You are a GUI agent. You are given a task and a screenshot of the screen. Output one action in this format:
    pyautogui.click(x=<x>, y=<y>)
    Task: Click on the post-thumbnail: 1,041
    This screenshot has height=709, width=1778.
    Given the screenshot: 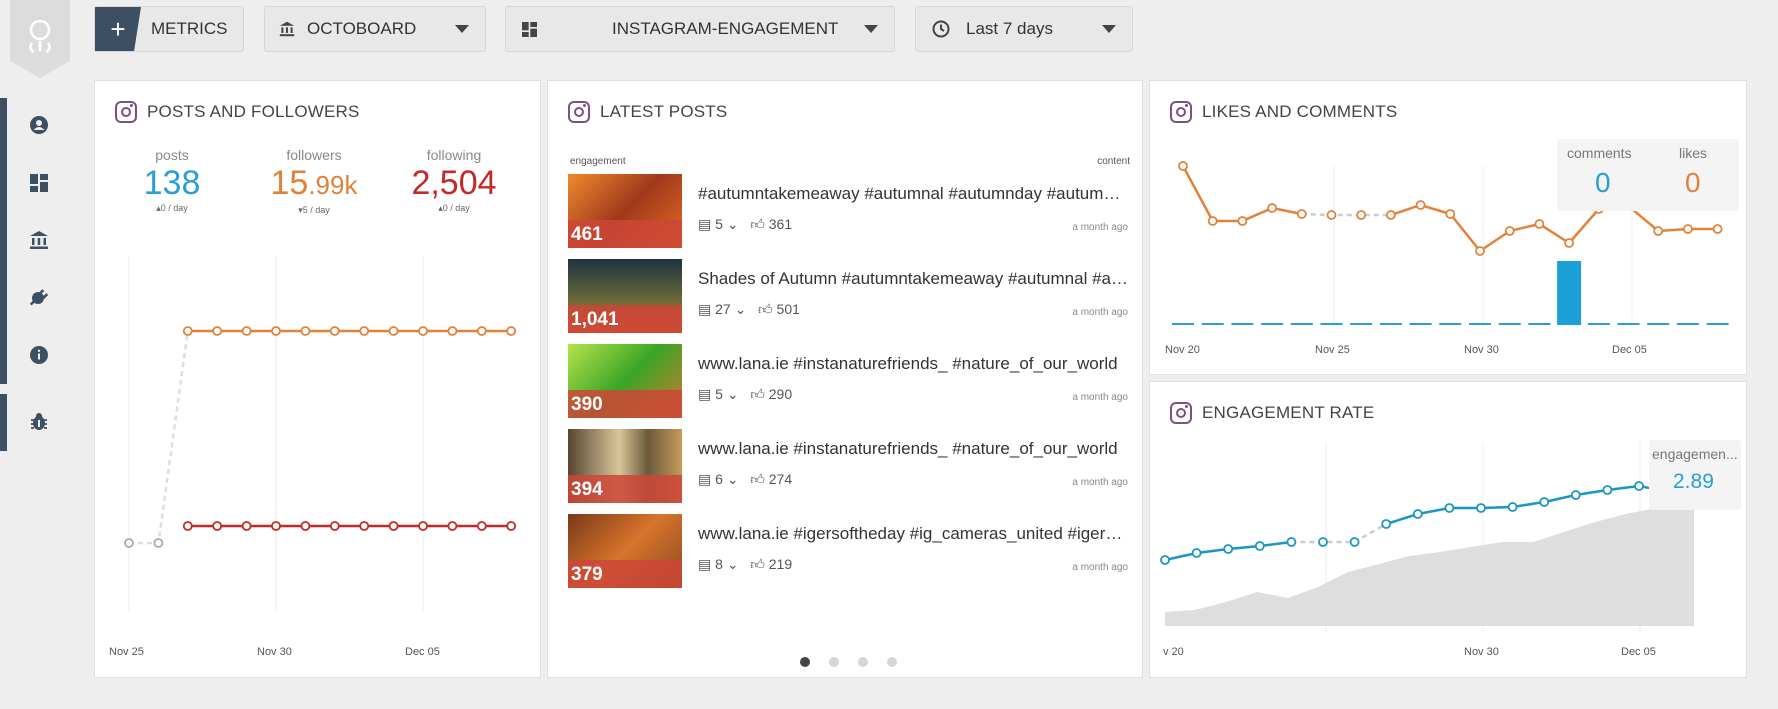 What is the action you would take?
    pyautogui.click(x=625, y=296)
    